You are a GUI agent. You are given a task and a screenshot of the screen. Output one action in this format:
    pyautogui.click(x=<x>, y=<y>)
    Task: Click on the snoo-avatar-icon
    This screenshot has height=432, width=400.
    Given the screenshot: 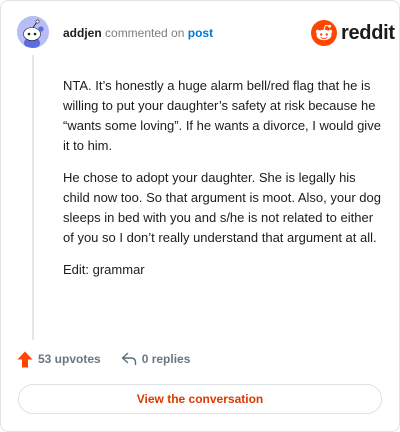 What is the action you would take?
    pyautogui.click(x=33, y=32)
    